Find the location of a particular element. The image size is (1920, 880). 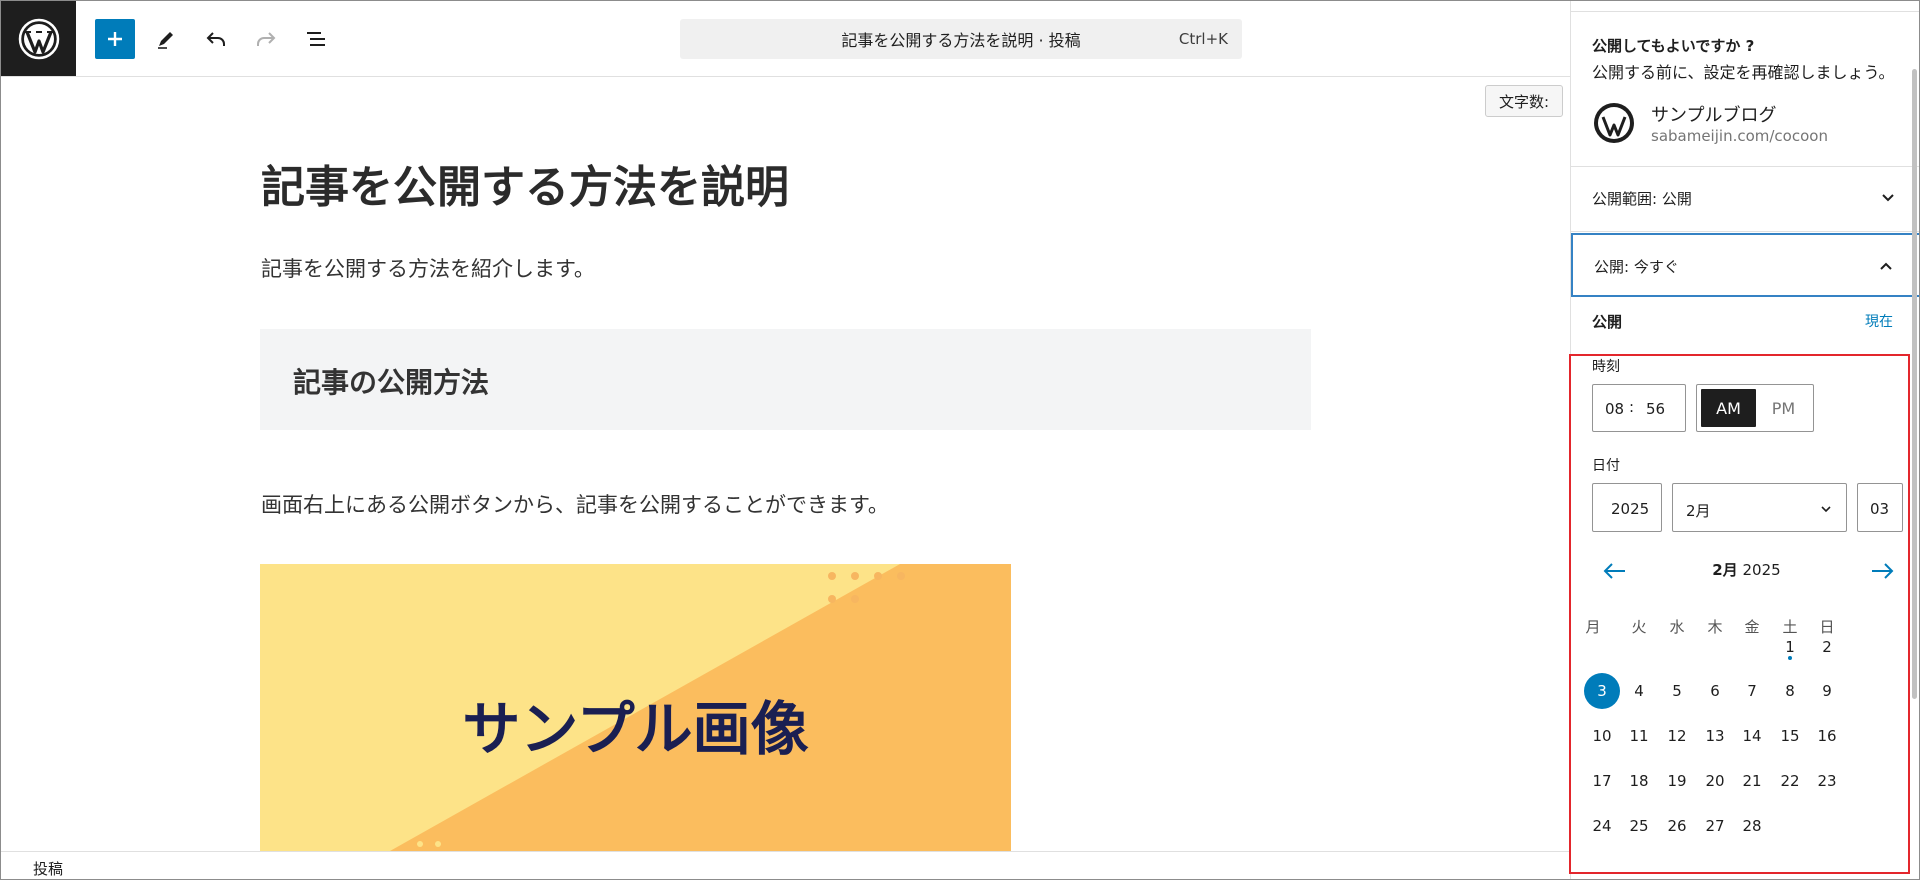

pencil-icon is located at coordinates (165, 40).